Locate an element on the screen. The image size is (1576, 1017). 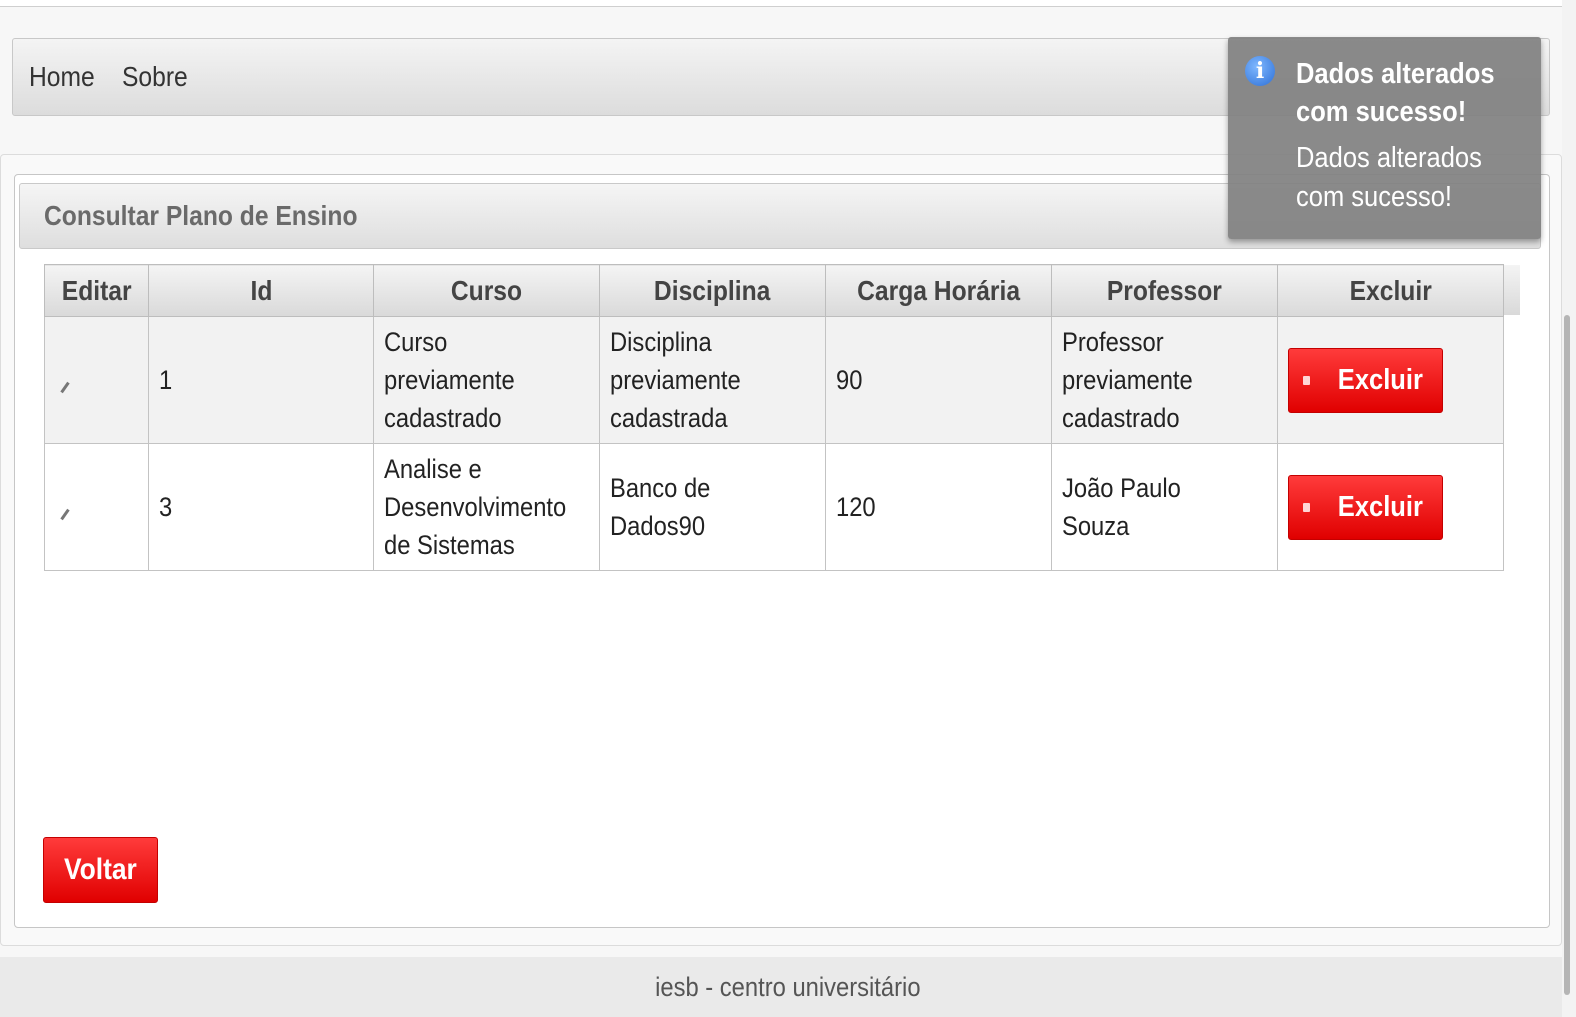
voltar-button-label: Voltar is located at coordinates (100, 869).